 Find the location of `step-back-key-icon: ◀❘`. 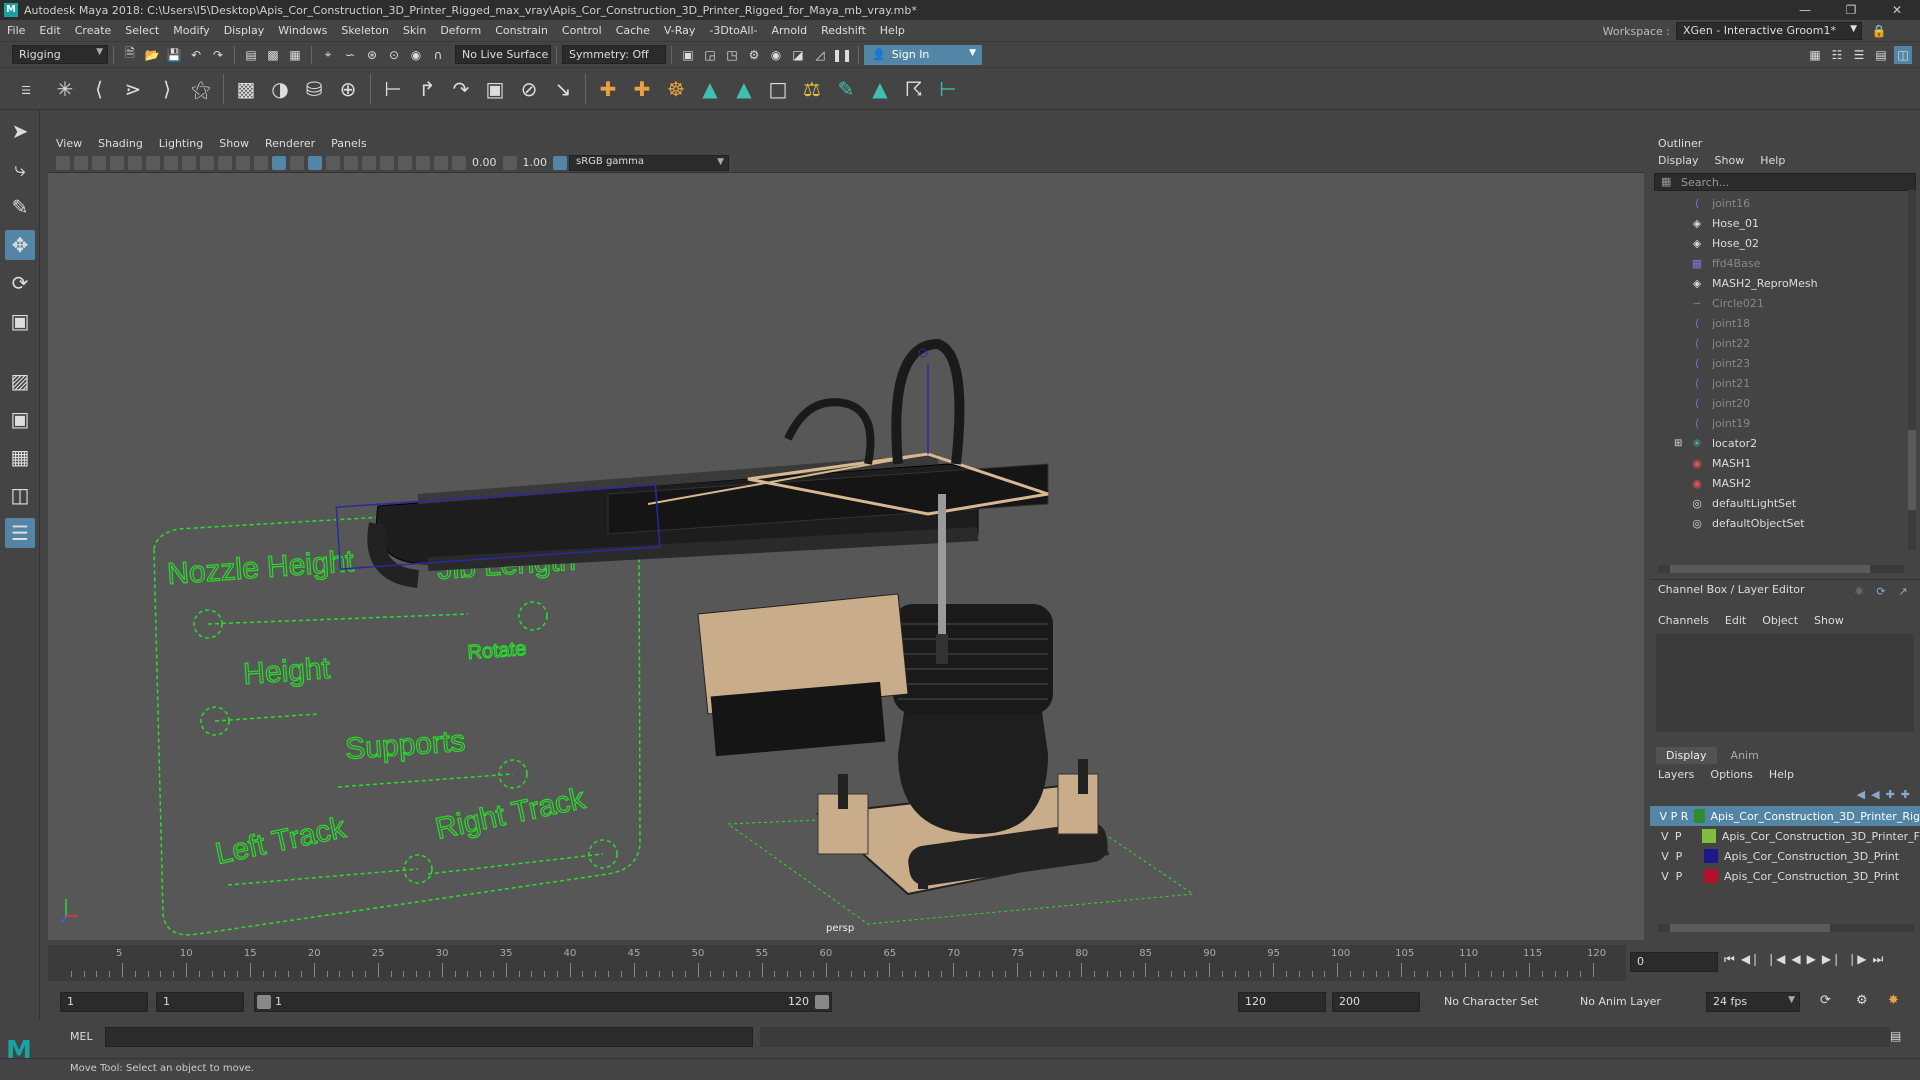

step-back-key-icon: ◀❘ is located at coordinates (1750, 959).